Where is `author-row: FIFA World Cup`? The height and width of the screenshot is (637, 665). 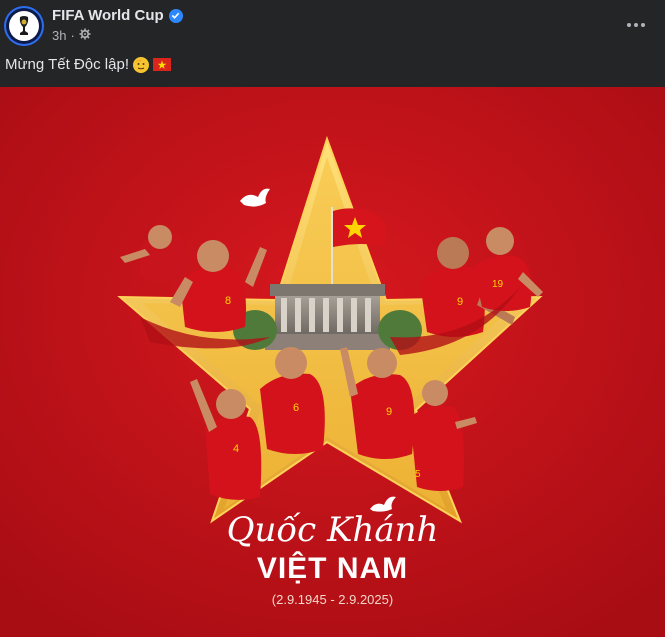 author-row: FIFA World Cup is located at coordinates (117, 15).